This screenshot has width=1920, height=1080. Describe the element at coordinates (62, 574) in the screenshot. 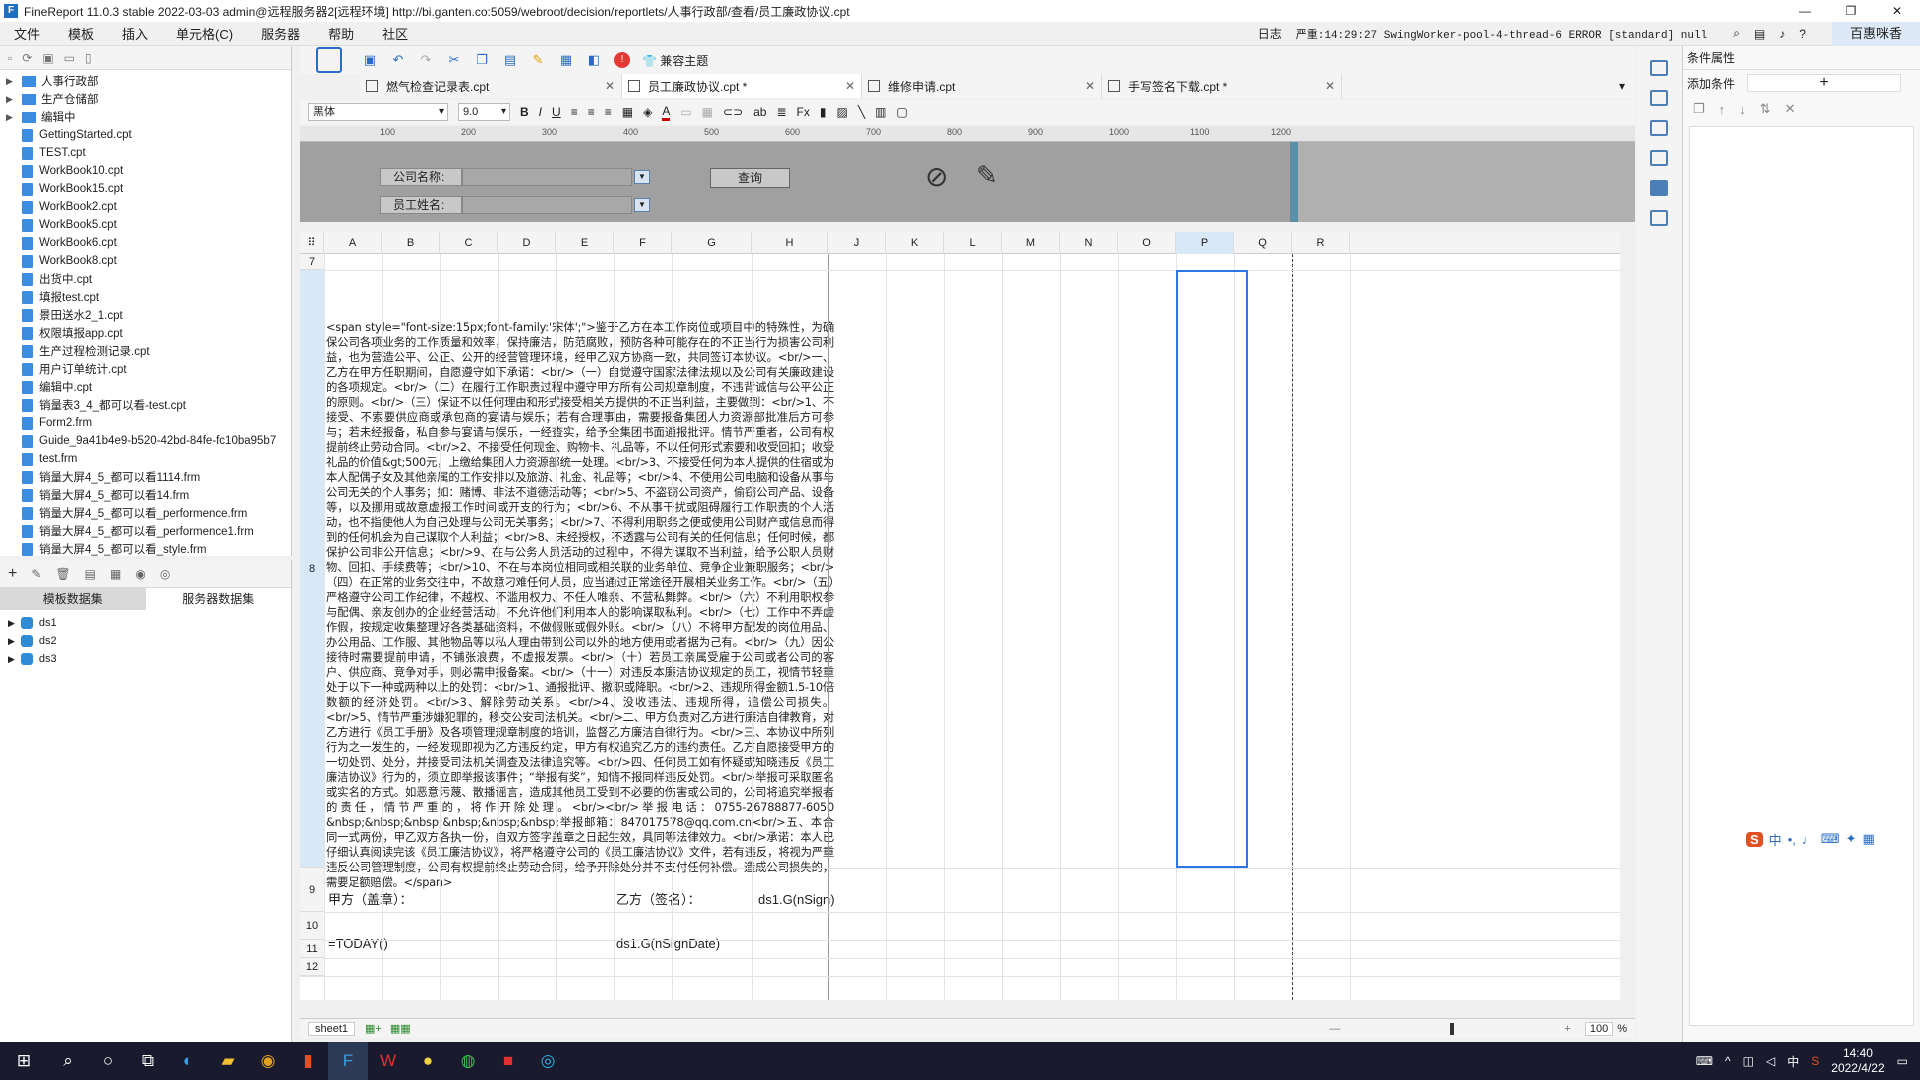

I see `delete-dataset-icon: 🗑` at that location.